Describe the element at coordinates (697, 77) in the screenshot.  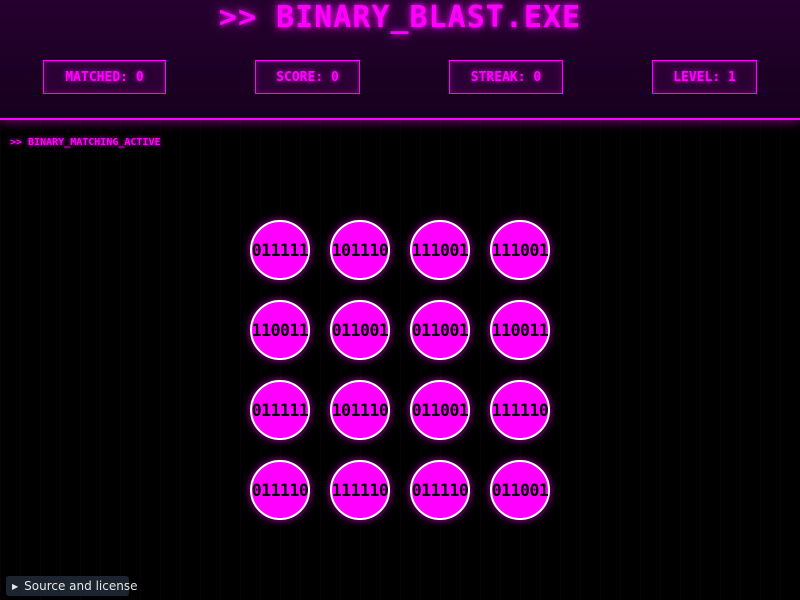
I see `level-label: LEVEL:` at that location.